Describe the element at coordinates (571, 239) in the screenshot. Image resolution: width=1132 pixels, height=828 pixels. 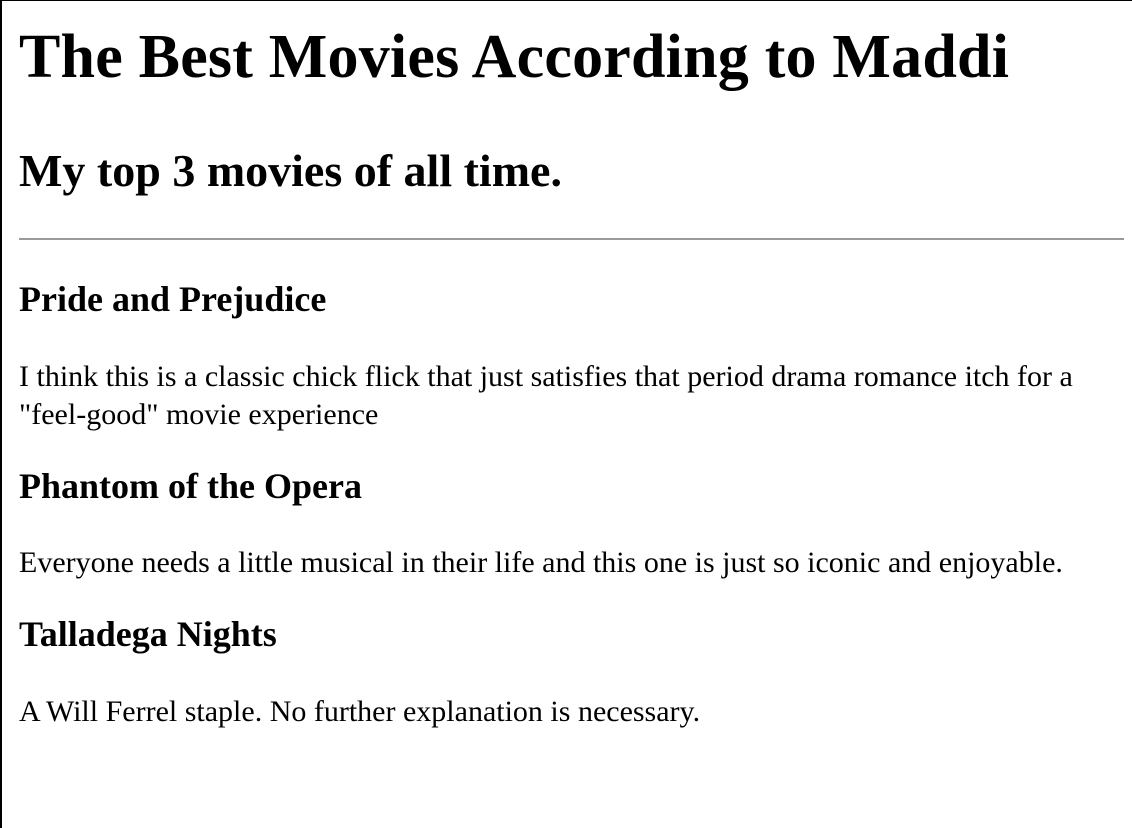
I see `divider` at that location.